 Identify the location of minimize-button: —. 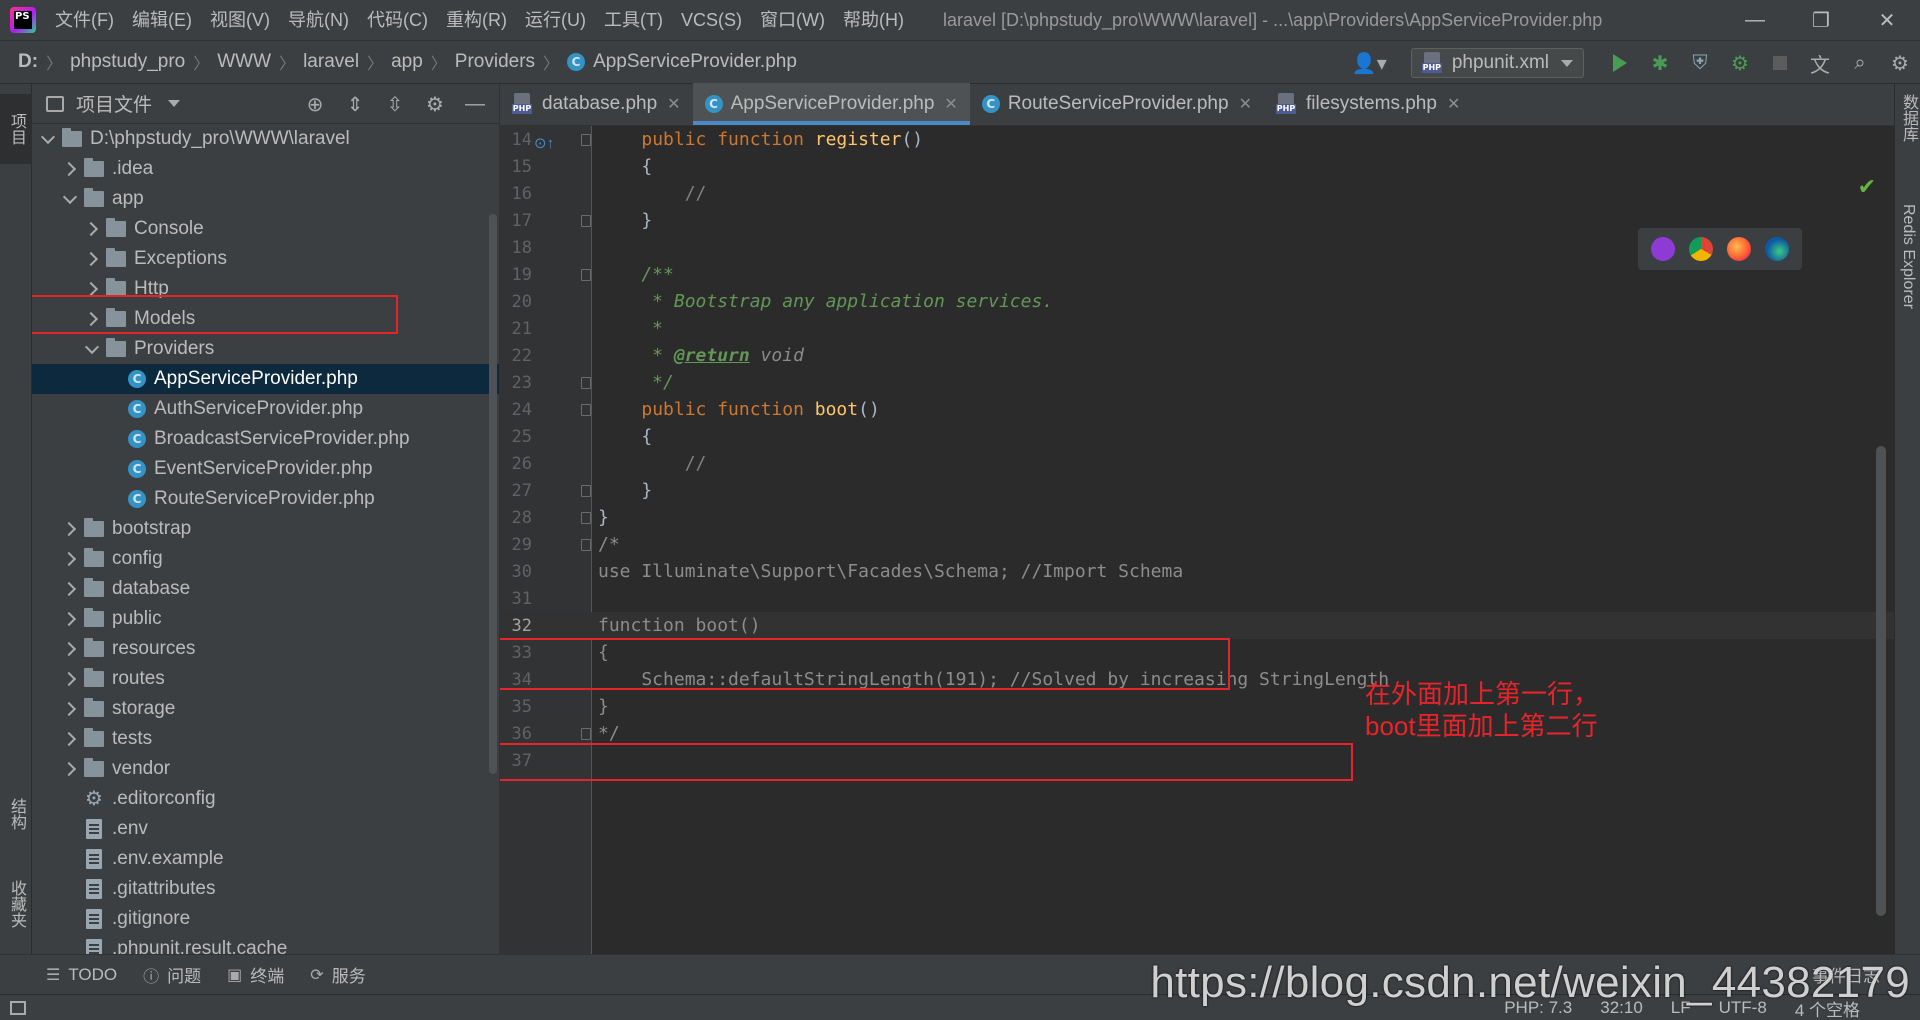
(1755, 20).